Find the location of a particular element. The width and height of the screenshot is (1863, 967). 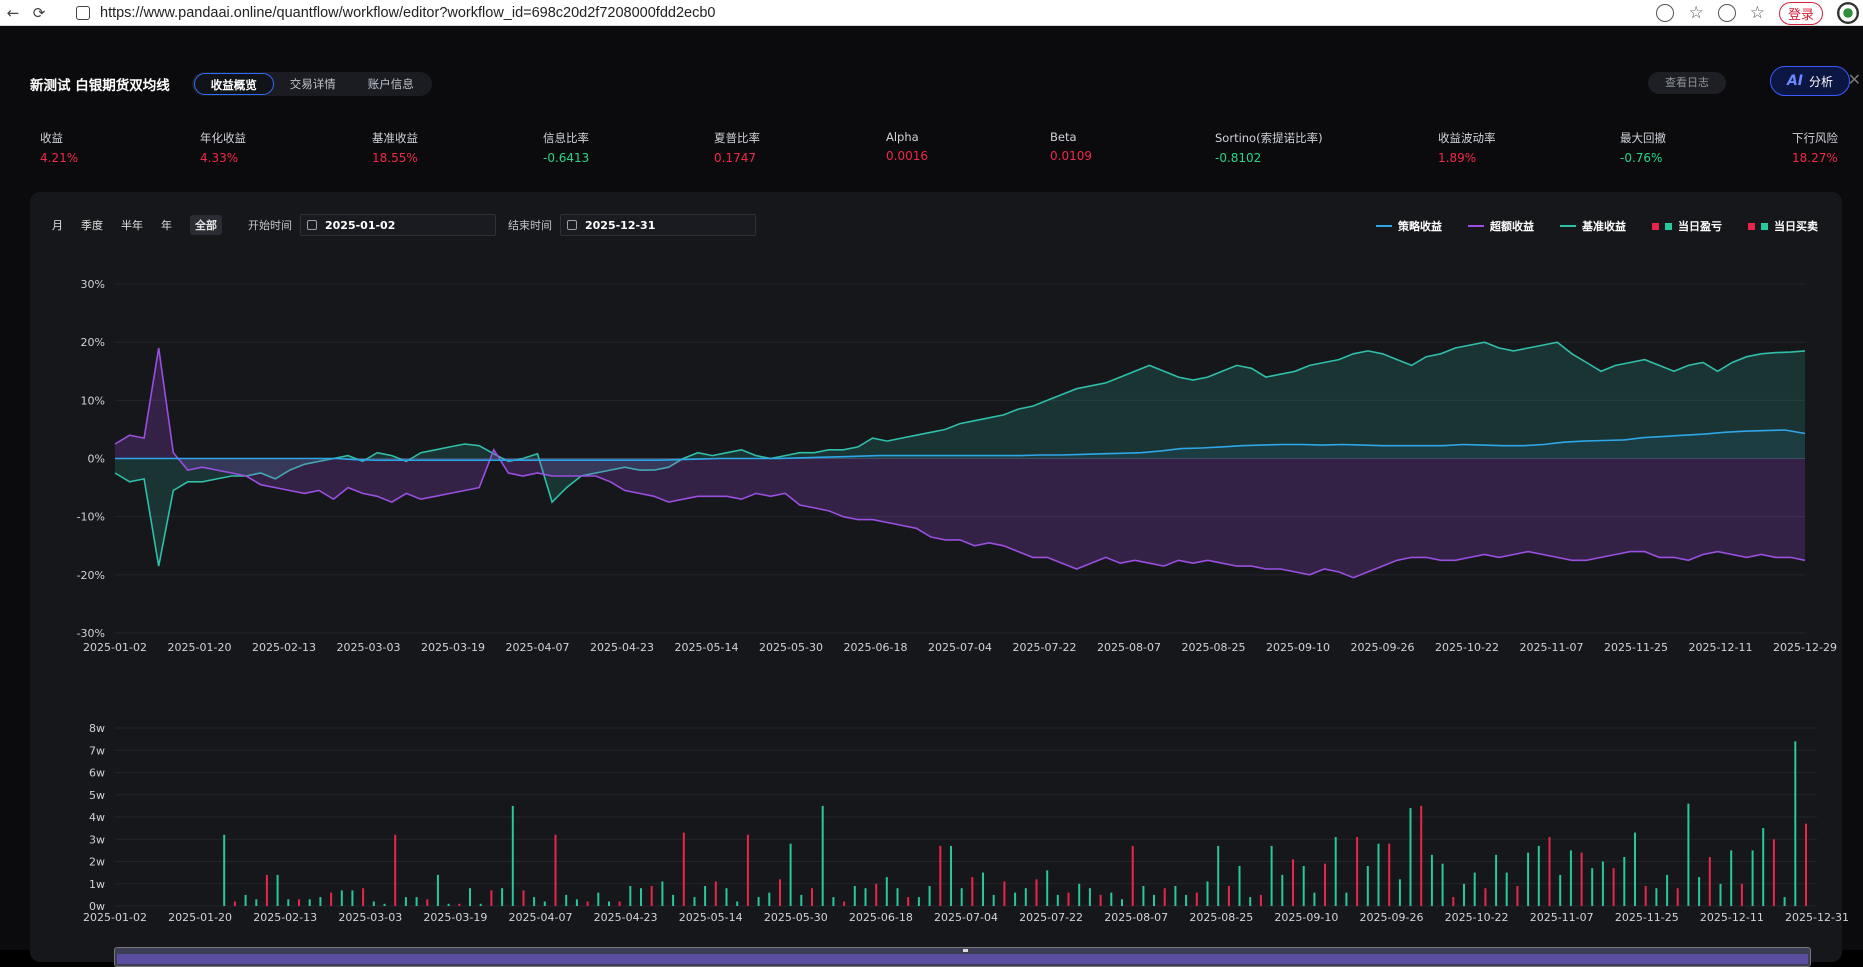

favorites-icon: ☆ is located at coordinates (1757, 13).